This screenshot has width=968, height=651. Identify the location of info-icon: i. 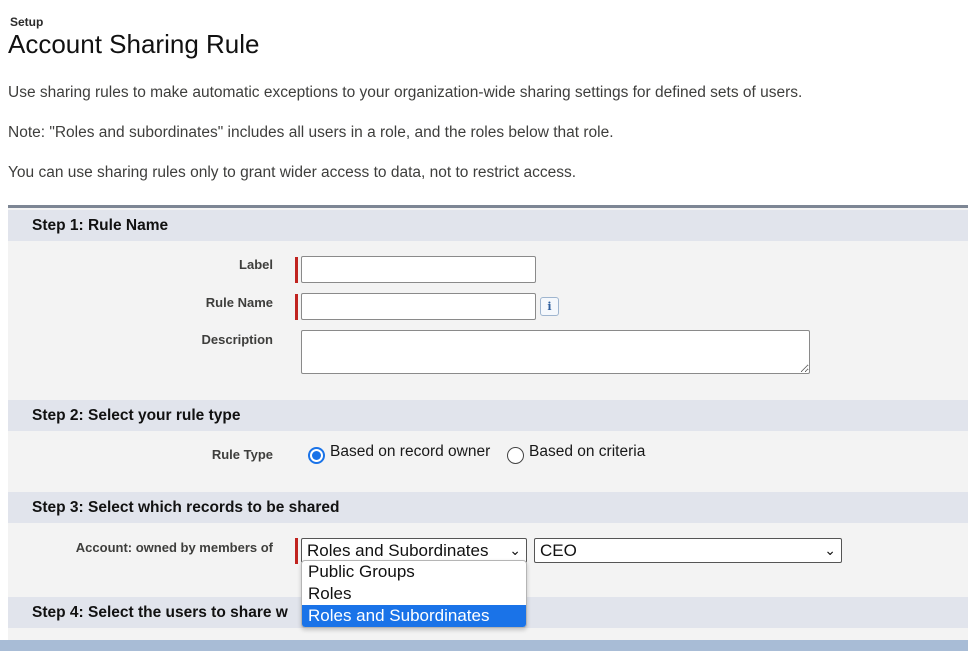
(549, 306).